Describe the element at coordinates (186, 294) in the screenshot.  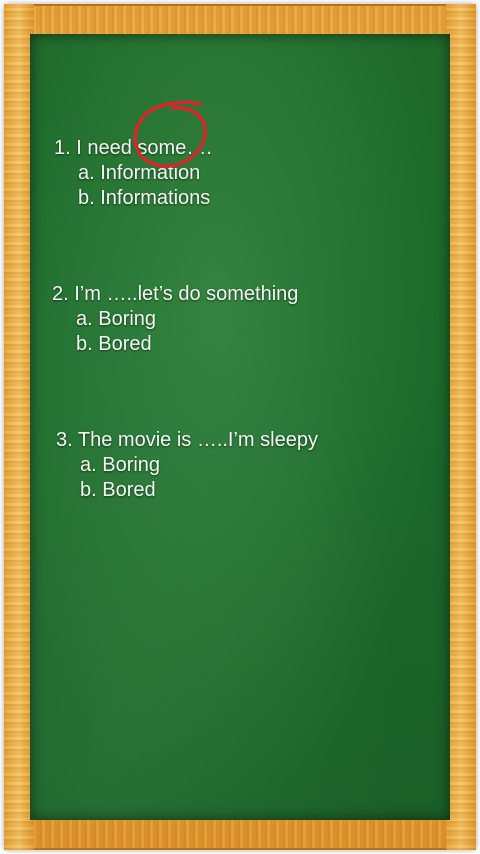
I see `question-2-text: I’m …..let’s do something` at that location.